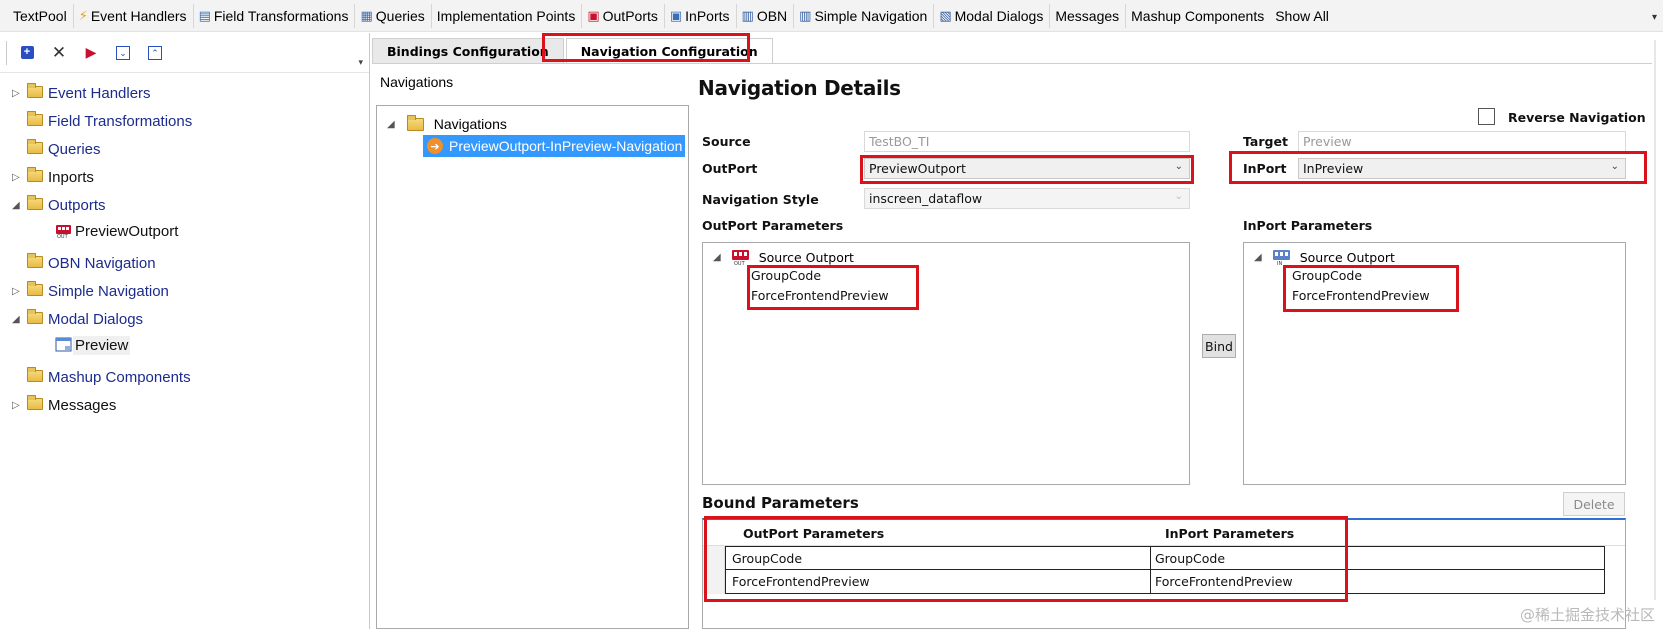  Describe the element at coordinates (799, 88) in the screenshot. I see `details-title: Navigation Details` at that location.